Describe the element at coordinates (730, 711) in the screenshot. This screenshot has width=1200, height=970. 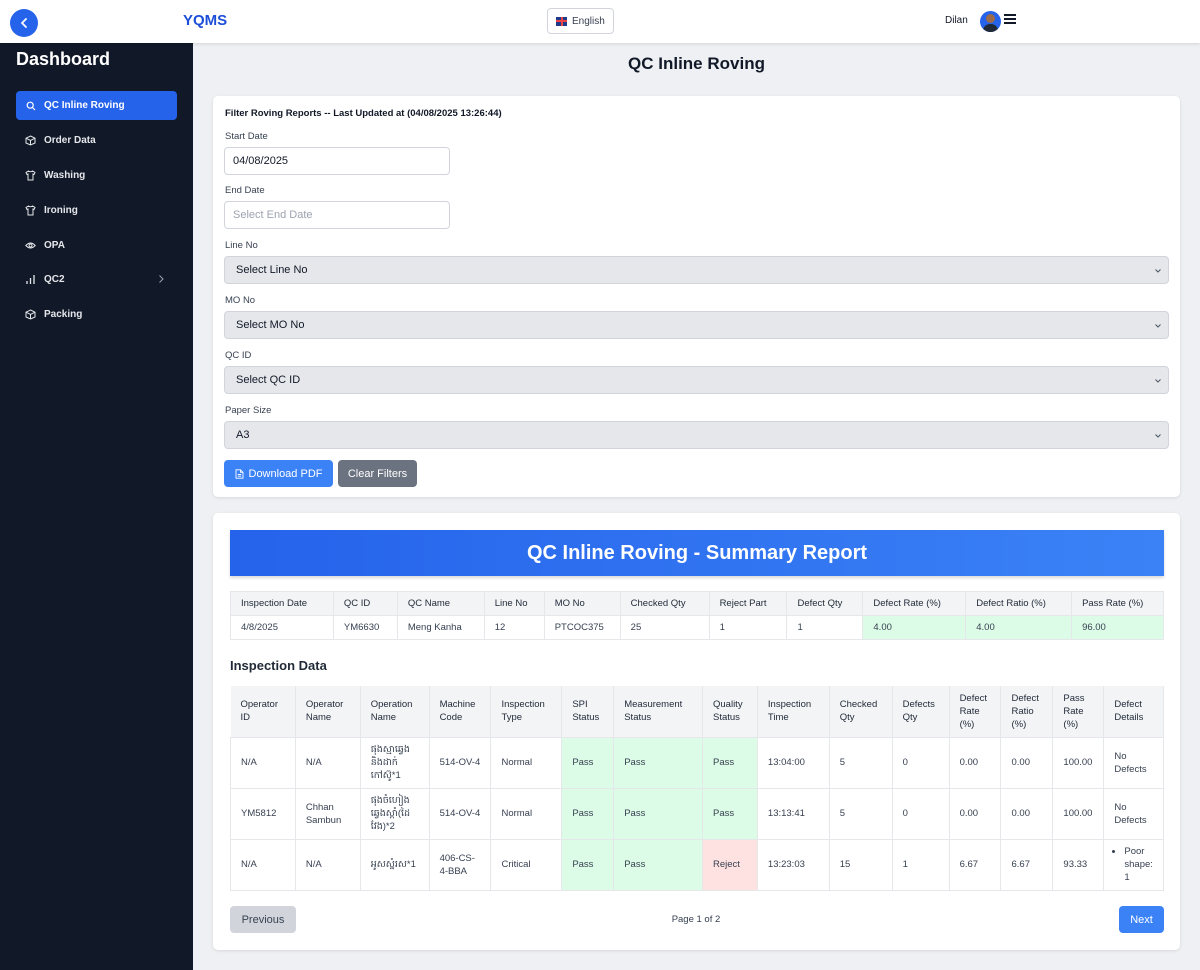
I see `column-header: Quality Status` at that location.